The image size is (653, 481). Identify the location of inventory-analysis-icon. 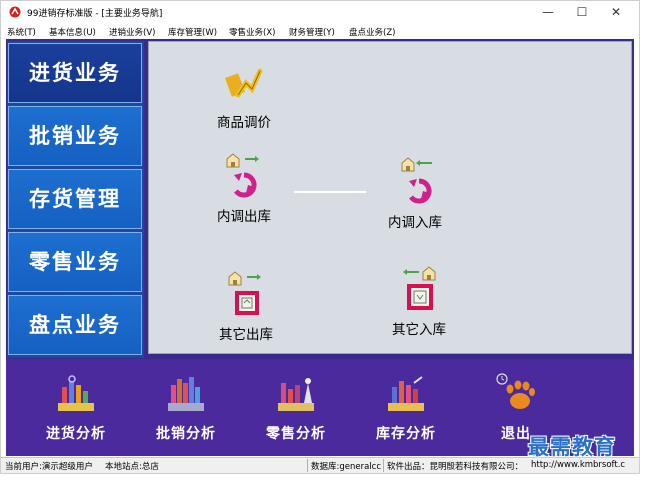
(406, 393).